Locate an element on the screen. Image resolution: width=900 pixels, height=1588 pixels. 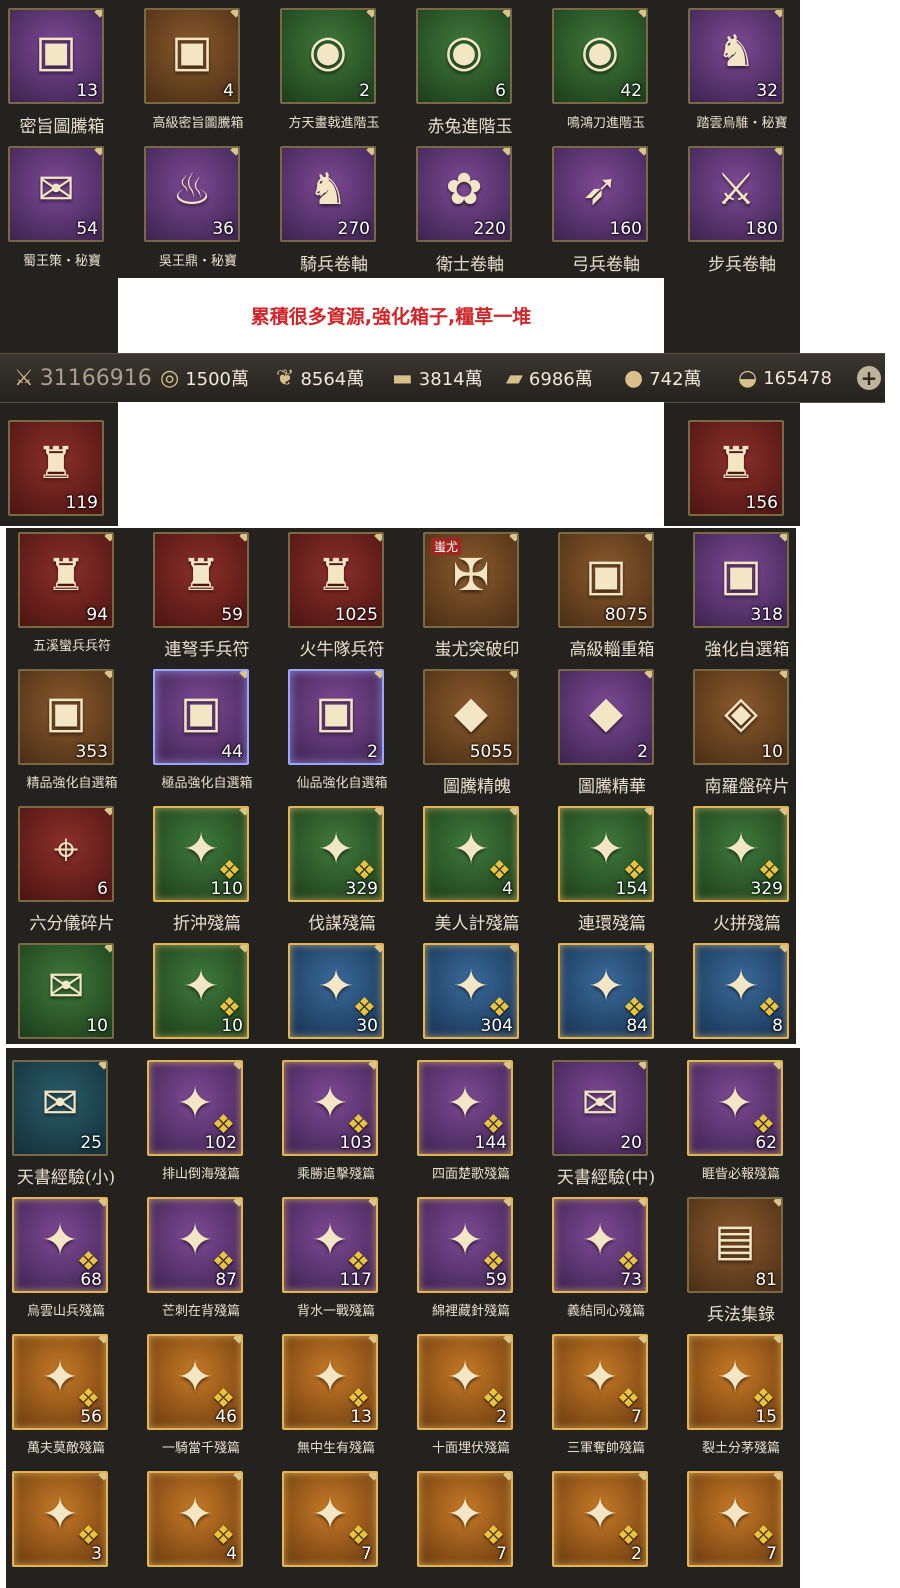
inventory-item: ✦ ❖ 13 無中生有殘篇 is located at coordinates (344, 1398).